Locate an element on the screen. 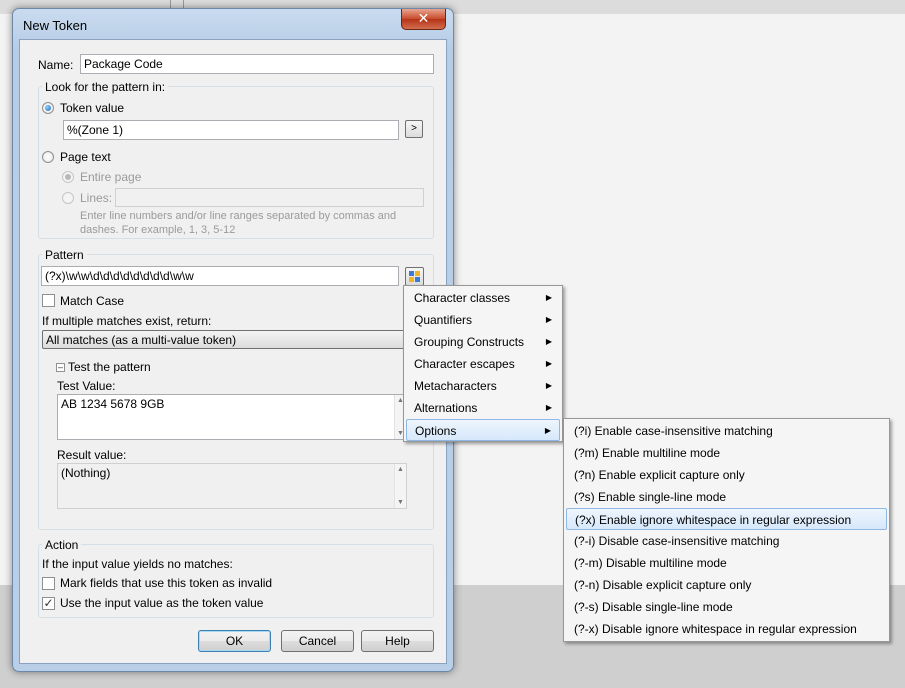  menu-item-label: Character escapes is located at coordinates (464, 364).